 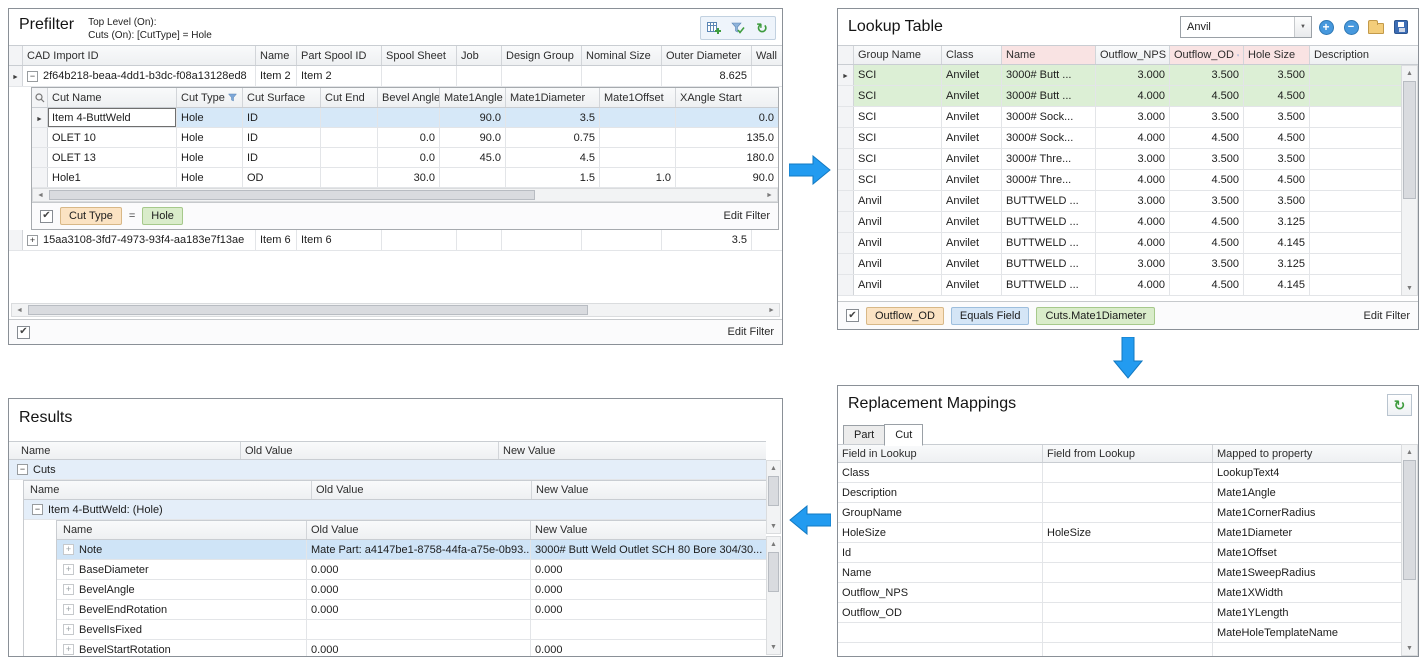 I want to click on group-name-cell: SCI, so click(x=898, y=96).